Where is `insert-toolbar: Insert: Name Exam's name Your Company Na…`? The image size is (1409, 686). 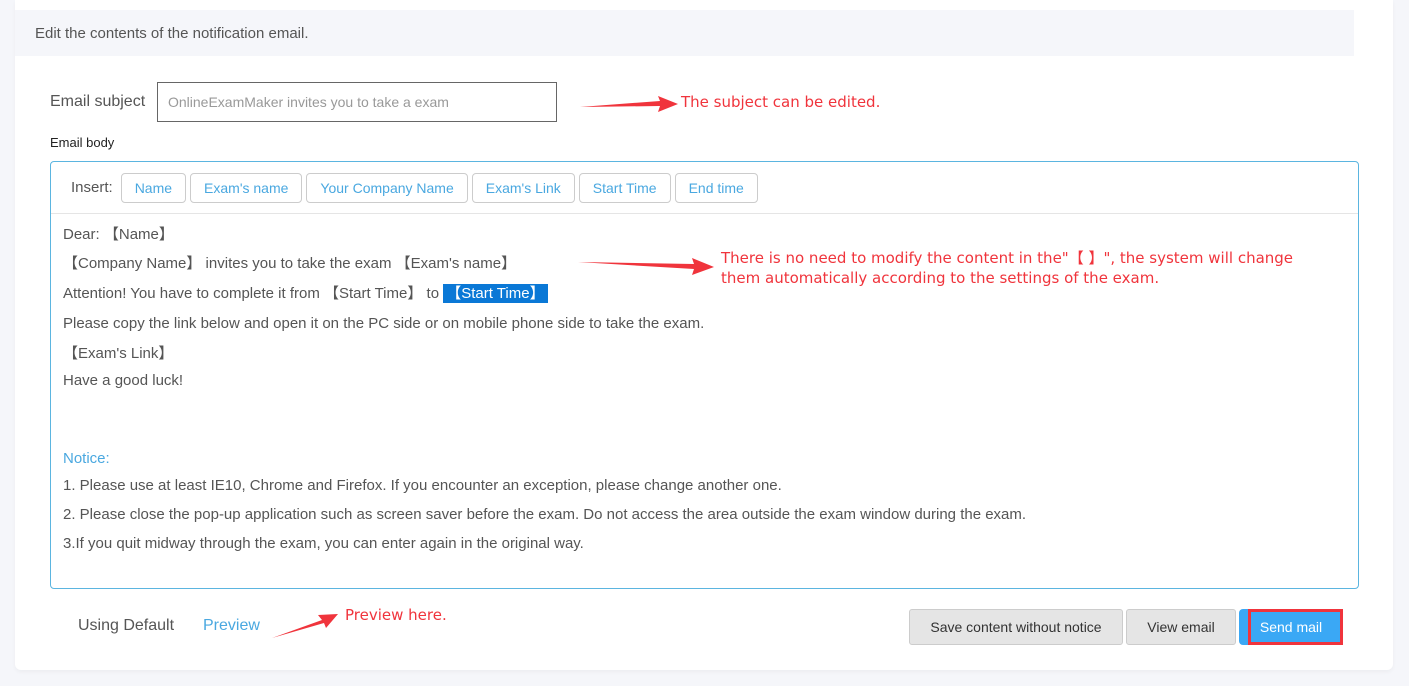 insert-toolbar: Insert: Name Exam's name Your Company Na… is located at coordinates (704, 188).